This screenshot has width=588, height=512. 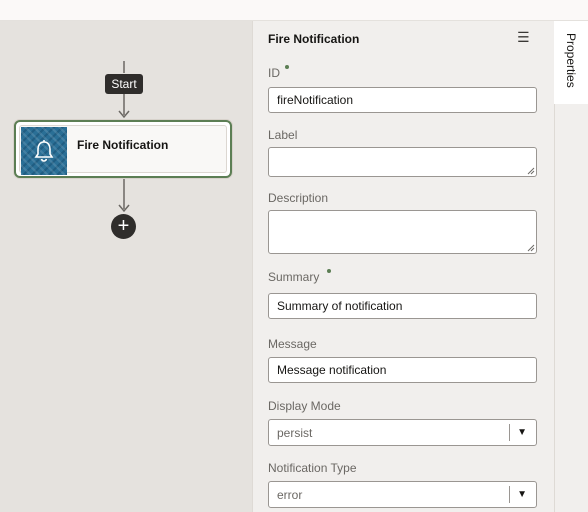 I want to click on top-bar, so click(x=294, y=10).